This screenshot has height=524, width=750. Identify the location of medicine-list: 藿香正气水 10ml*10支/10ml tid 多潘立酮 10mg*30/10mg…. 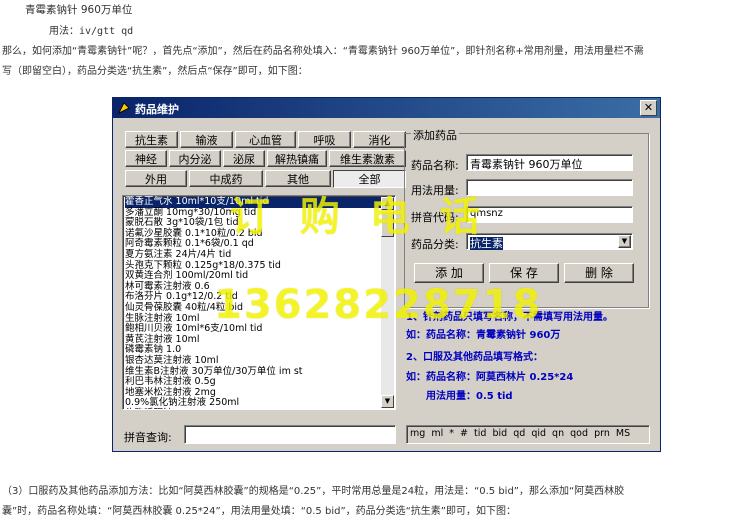
(259, 302).